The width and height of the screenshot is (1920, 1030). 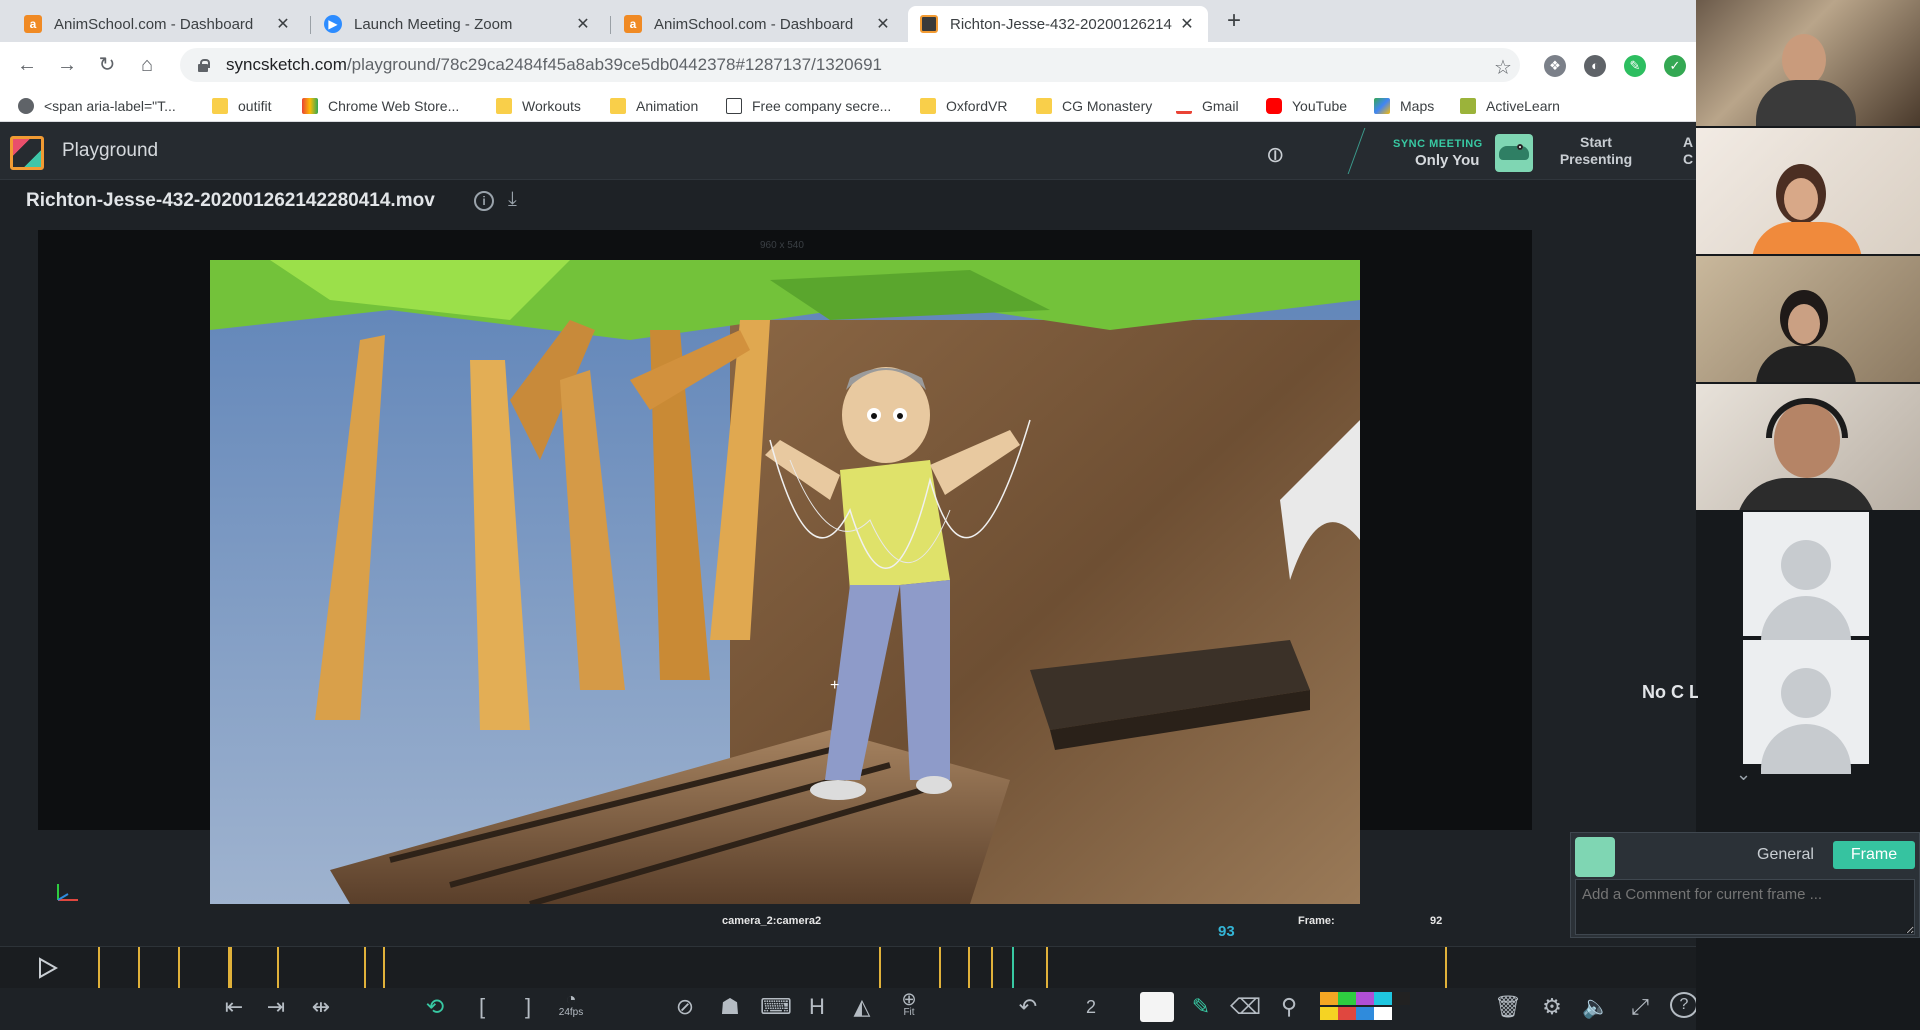 What do you see at coordinates (1503, 67) in the screenshot?
I see `bookmark-star-icon: ☆` at bounding box center [1503, 67].